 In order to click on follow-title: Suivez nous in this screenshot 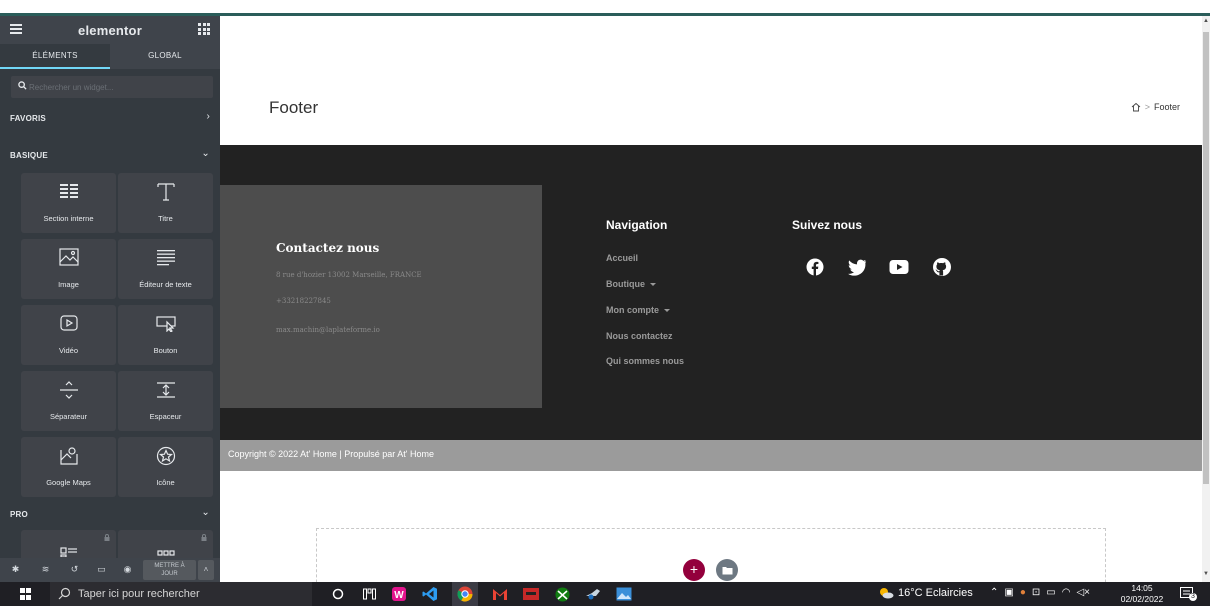, I will do `click(827, 225)`.